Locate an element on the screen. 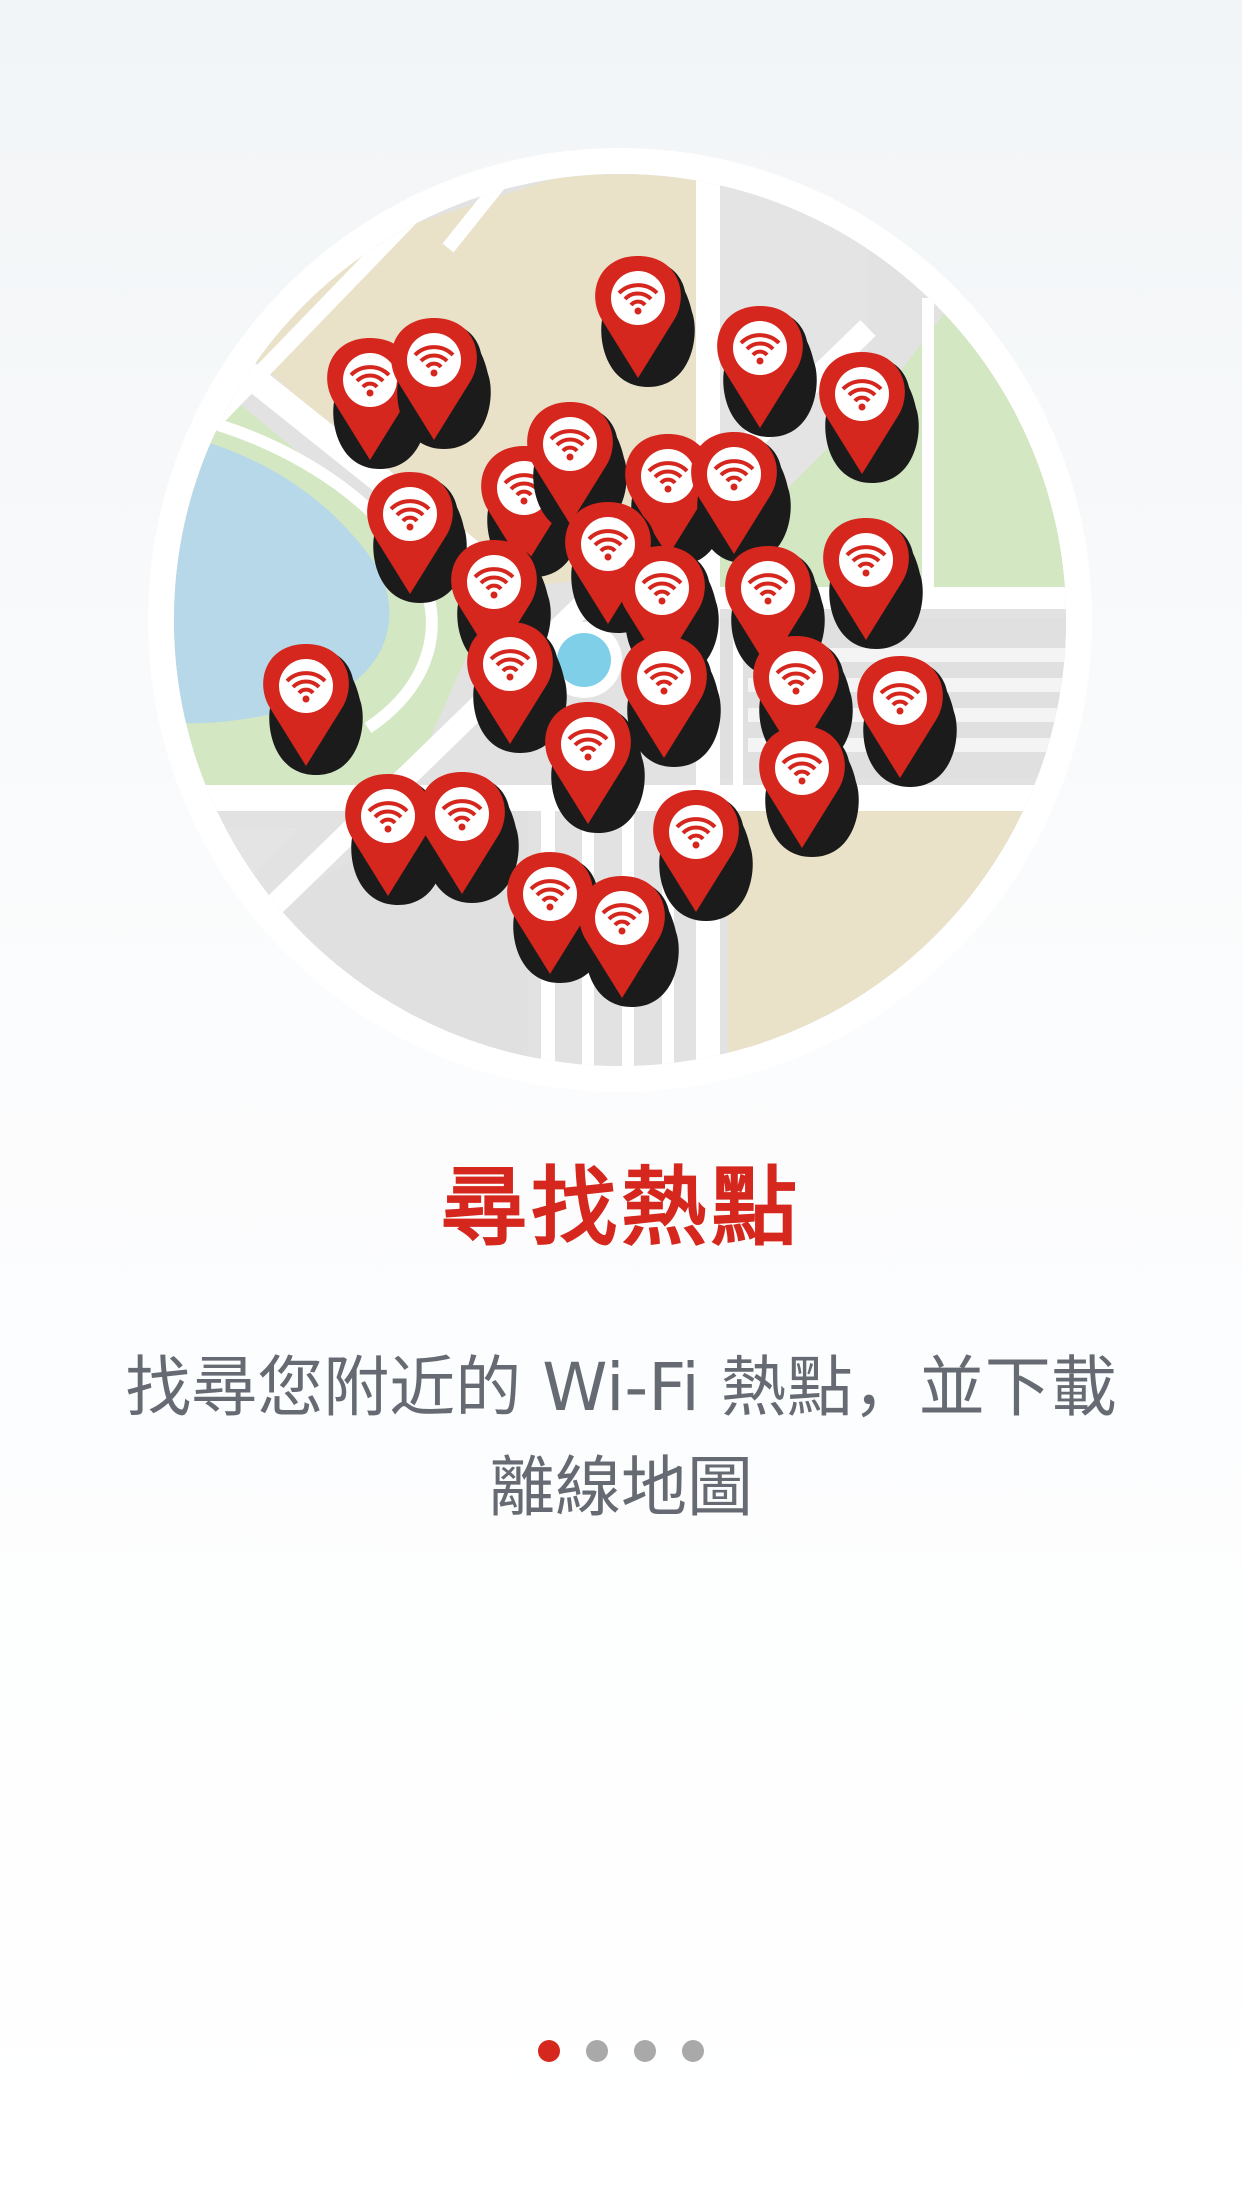 The image size is (1242, 2208). page-indicator is located at coordinates (621, 2054).